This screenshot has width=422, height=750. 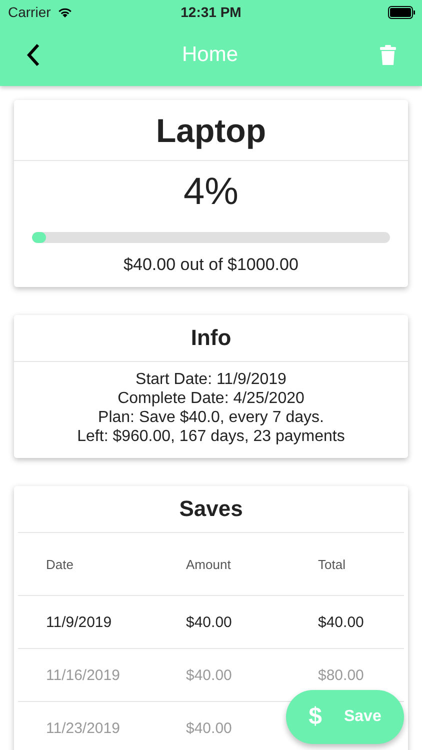 What do you see at coordinates (83, 675) in the screenshot?
I see `table-cell-text: 11/16/2019` at bounding box center [83, 675].